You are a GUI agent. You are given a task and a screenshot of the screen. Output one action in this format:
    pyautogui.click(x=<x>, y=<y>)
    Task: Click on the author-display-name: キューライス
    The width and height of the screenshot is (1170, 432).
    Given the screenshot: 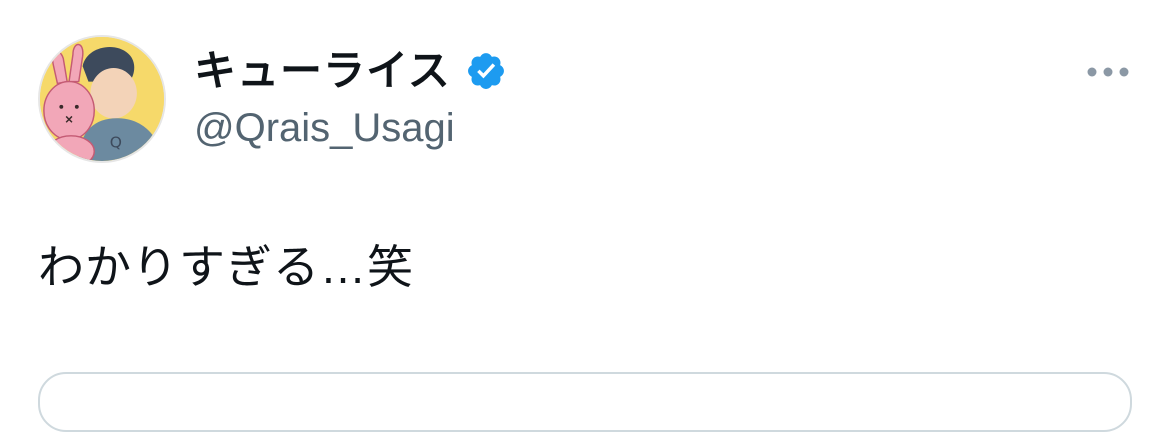 What is the action you would take?
    pyautogui.click(x=322, y=71)
    